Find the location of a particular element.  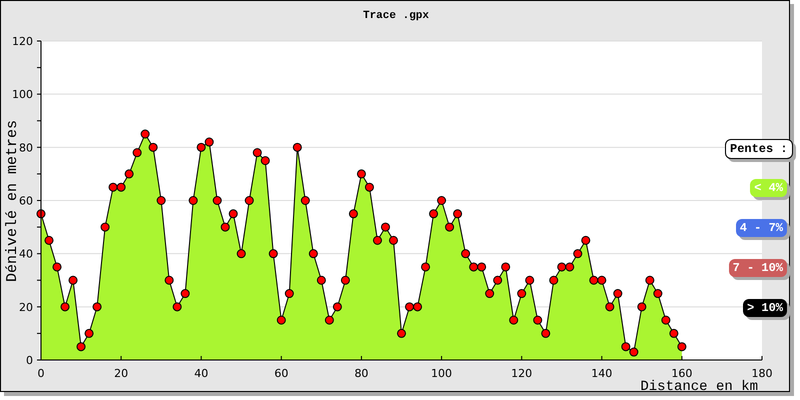

x-tick-label: 20 is located at coordinates (121, 373).